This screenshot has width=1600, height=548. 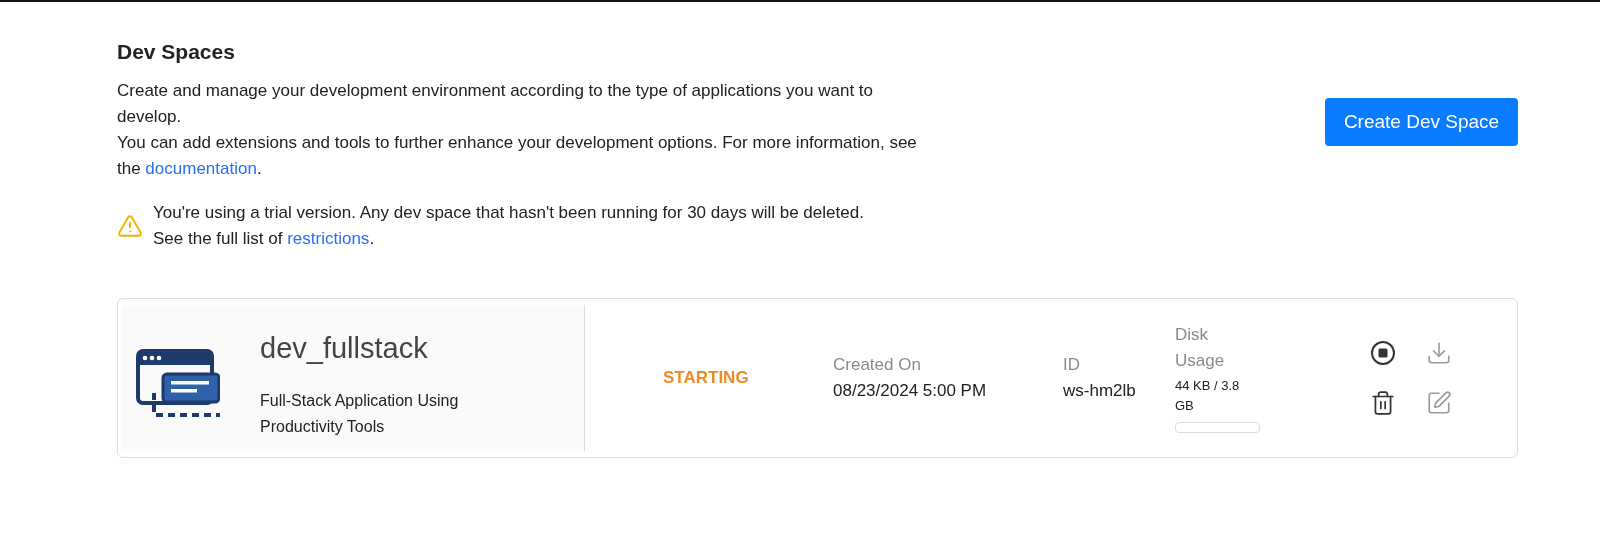 I want to click on disk-usage-label: Disk Usage, so click(x=1200, y=348).